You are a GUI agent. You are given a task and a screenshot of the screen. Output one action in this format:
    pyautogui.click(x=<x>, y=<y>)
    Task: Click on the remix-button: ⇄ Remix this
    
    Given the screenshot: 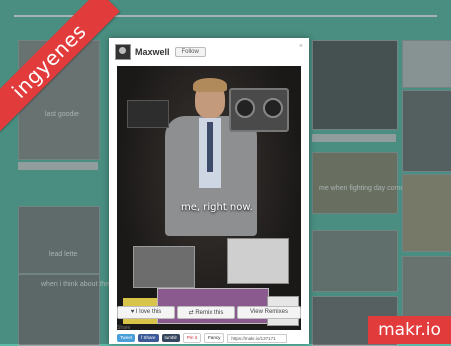 What is the action you would take?
    pyautogui.click(x=206, y=312)
    